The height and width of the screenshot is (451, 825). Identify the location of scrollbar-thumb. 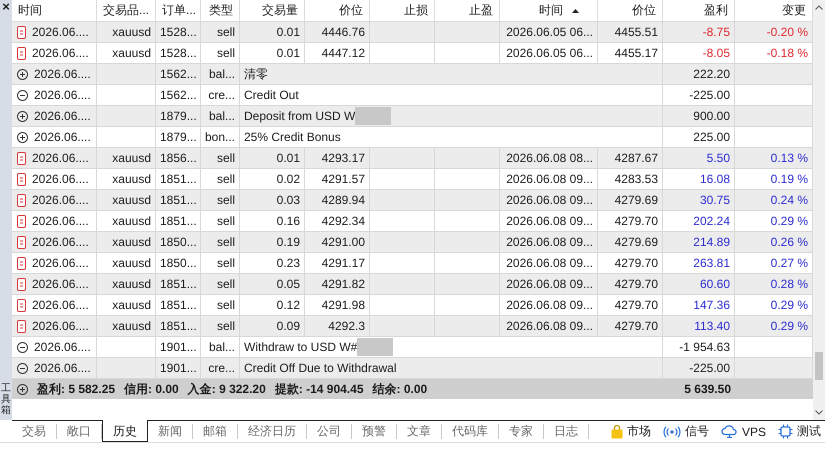
(819, 366).